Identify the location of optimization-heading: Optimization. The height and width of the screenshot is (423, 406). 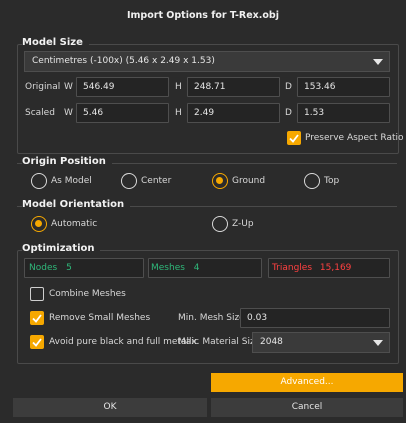
(61, 248).